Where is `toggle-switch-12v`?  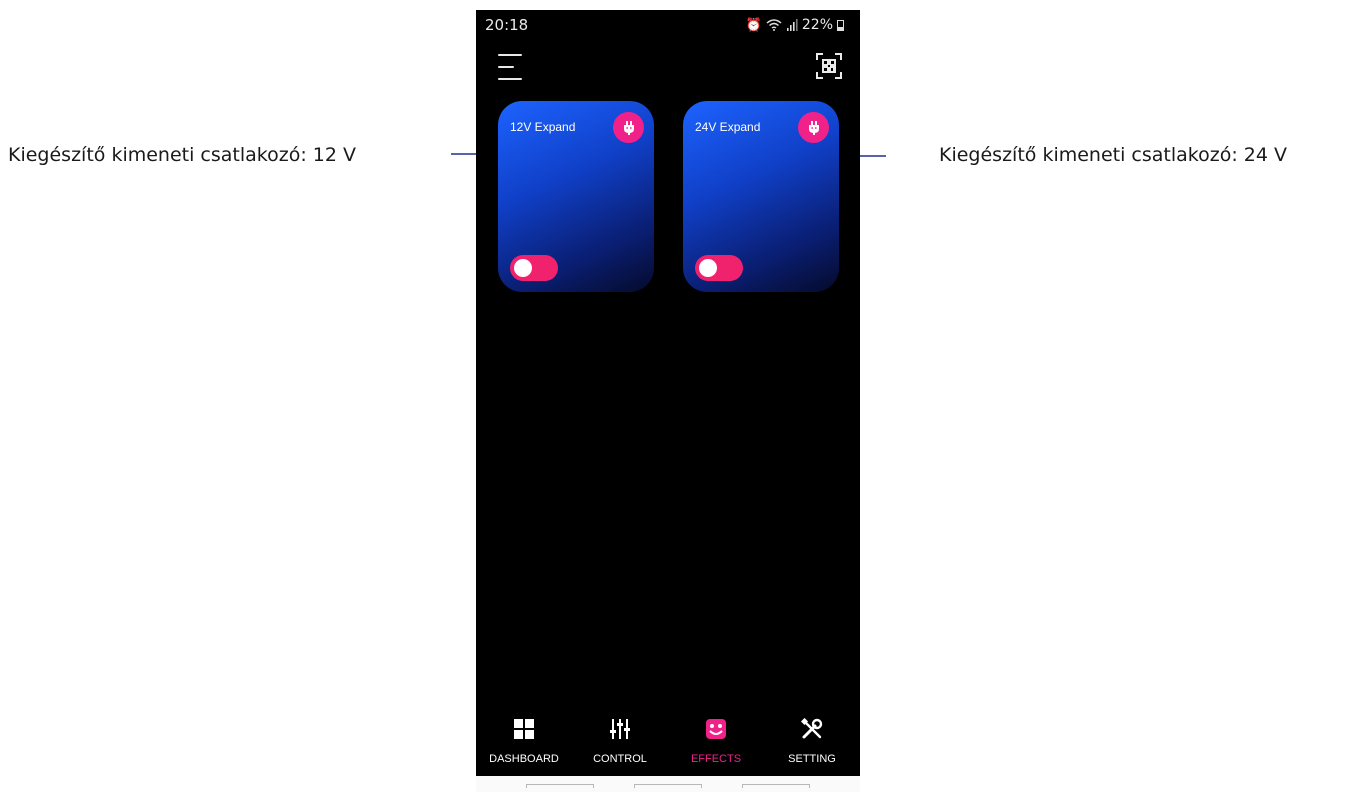
toggle-switch-12v is located at coordinates (534, 268).